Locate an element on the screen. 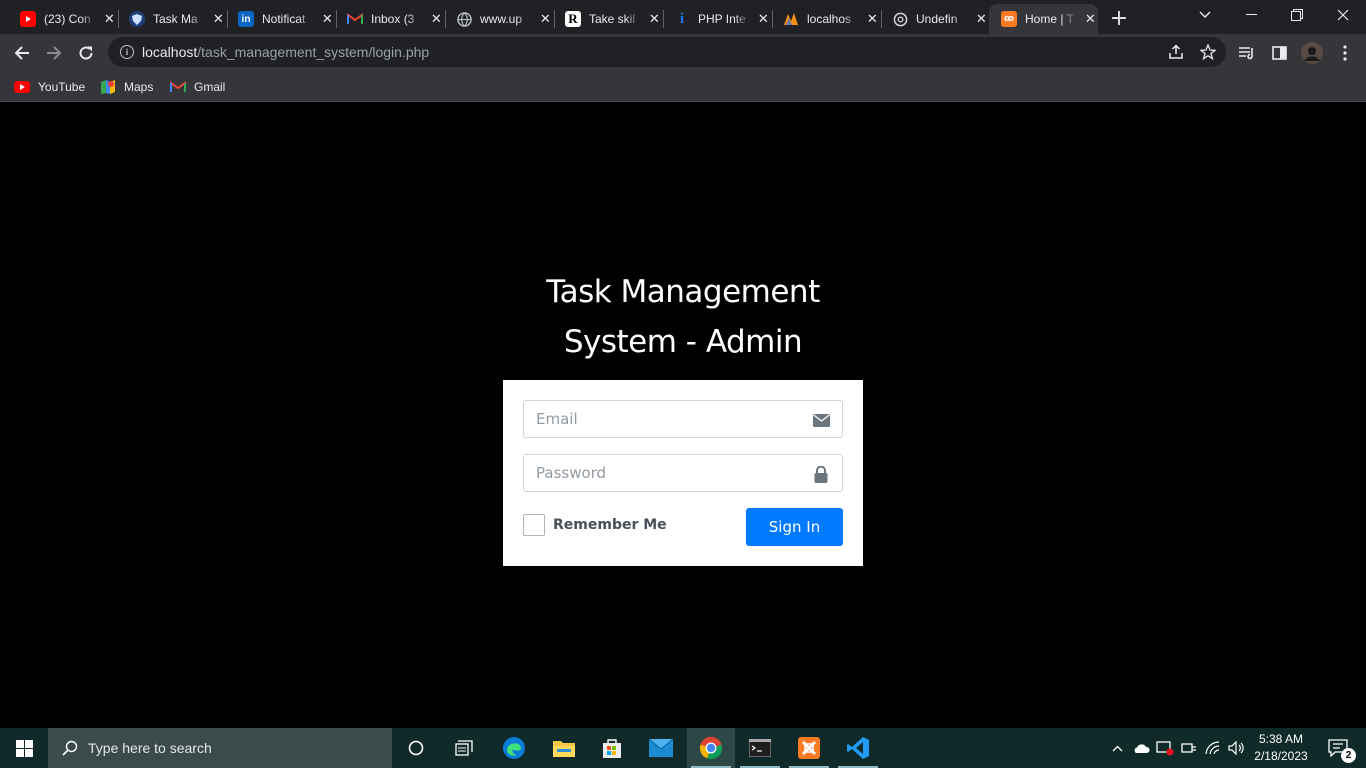 The height and width of the screenshot is (768, 1366). show-hidden-icons-chevron-icon is located at coordinates (1117, 748).